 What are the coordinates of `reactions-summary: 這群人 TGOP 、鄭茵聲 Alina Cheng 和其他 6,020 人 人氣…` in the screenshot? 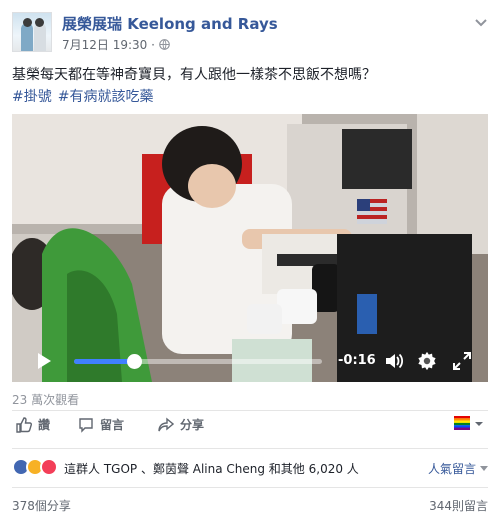 It's located at (250, 468).